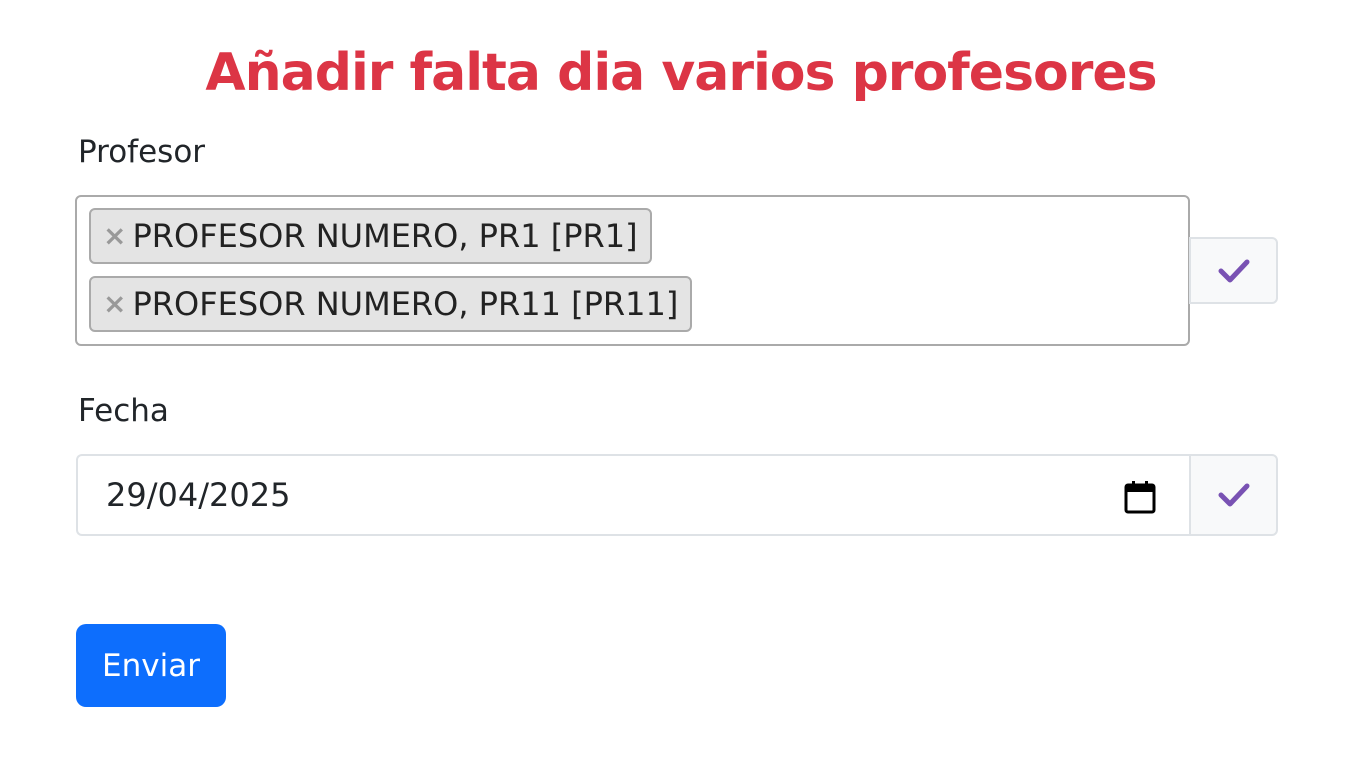 The image size is (1362, 764). I want to click on calendar-icon, so click(1140, 497).